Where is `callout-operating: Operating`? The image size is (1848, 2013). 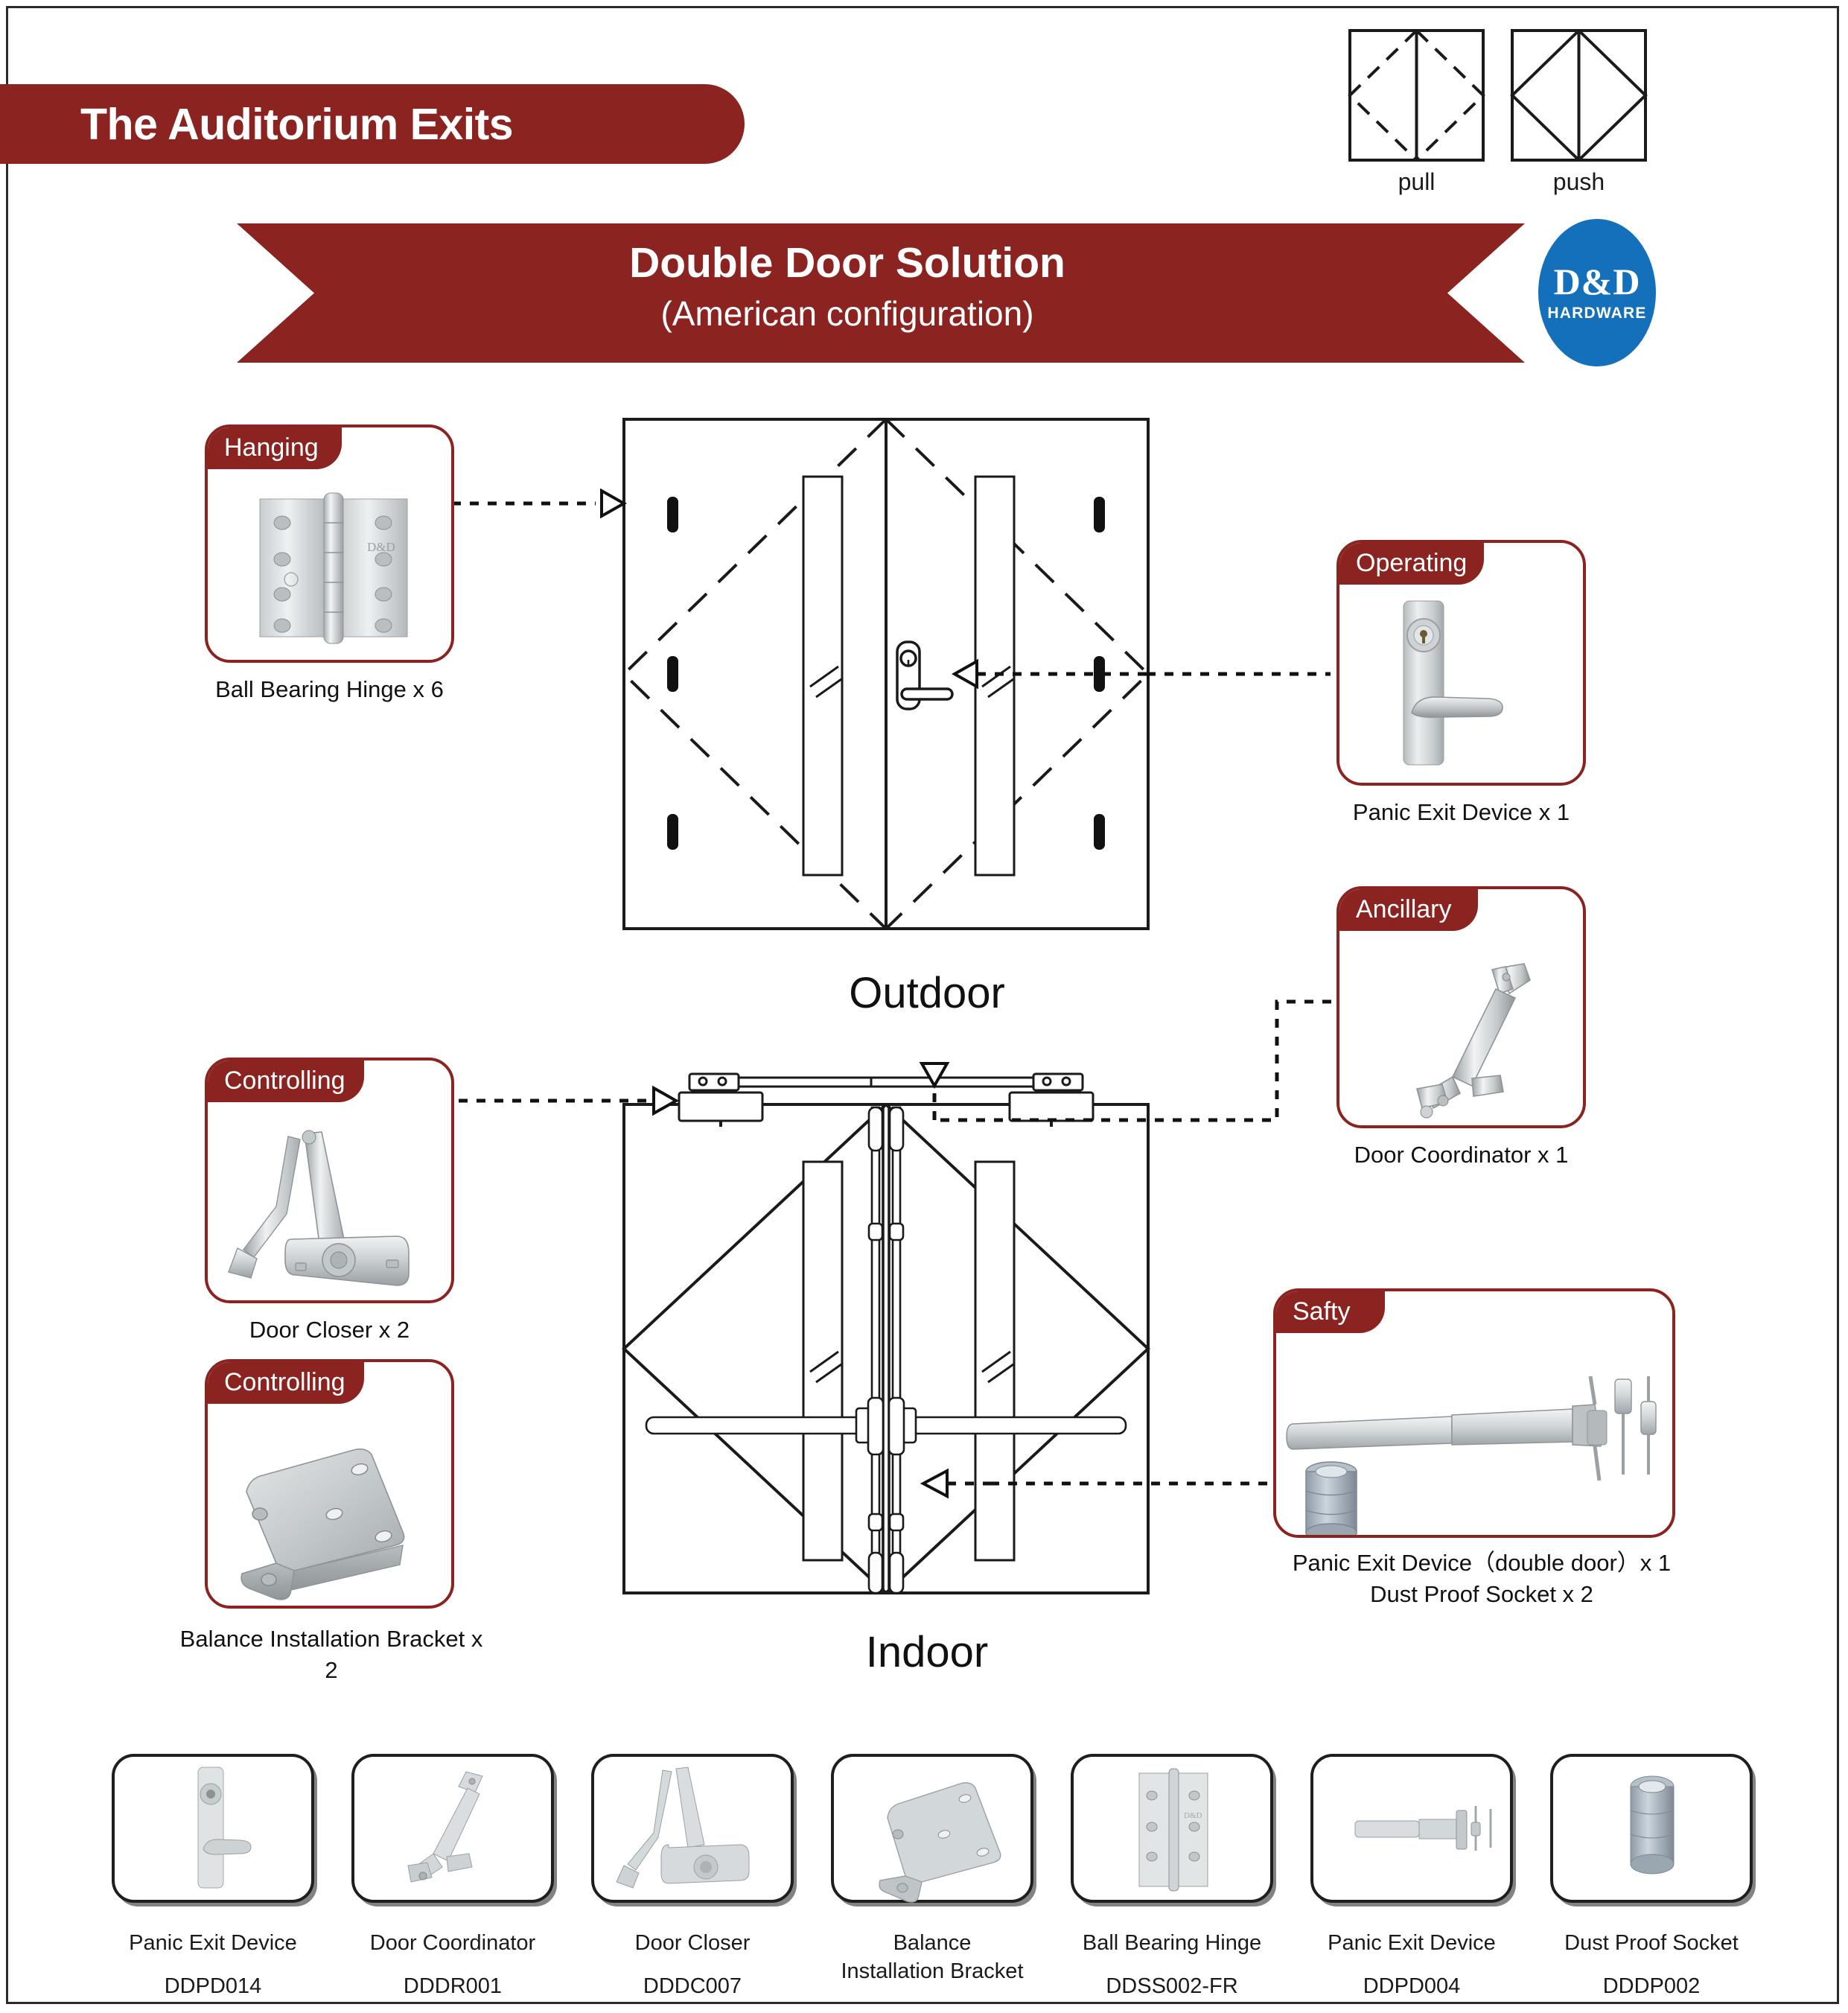
callout-operating: Operating is located at coordinates (1461, 663).